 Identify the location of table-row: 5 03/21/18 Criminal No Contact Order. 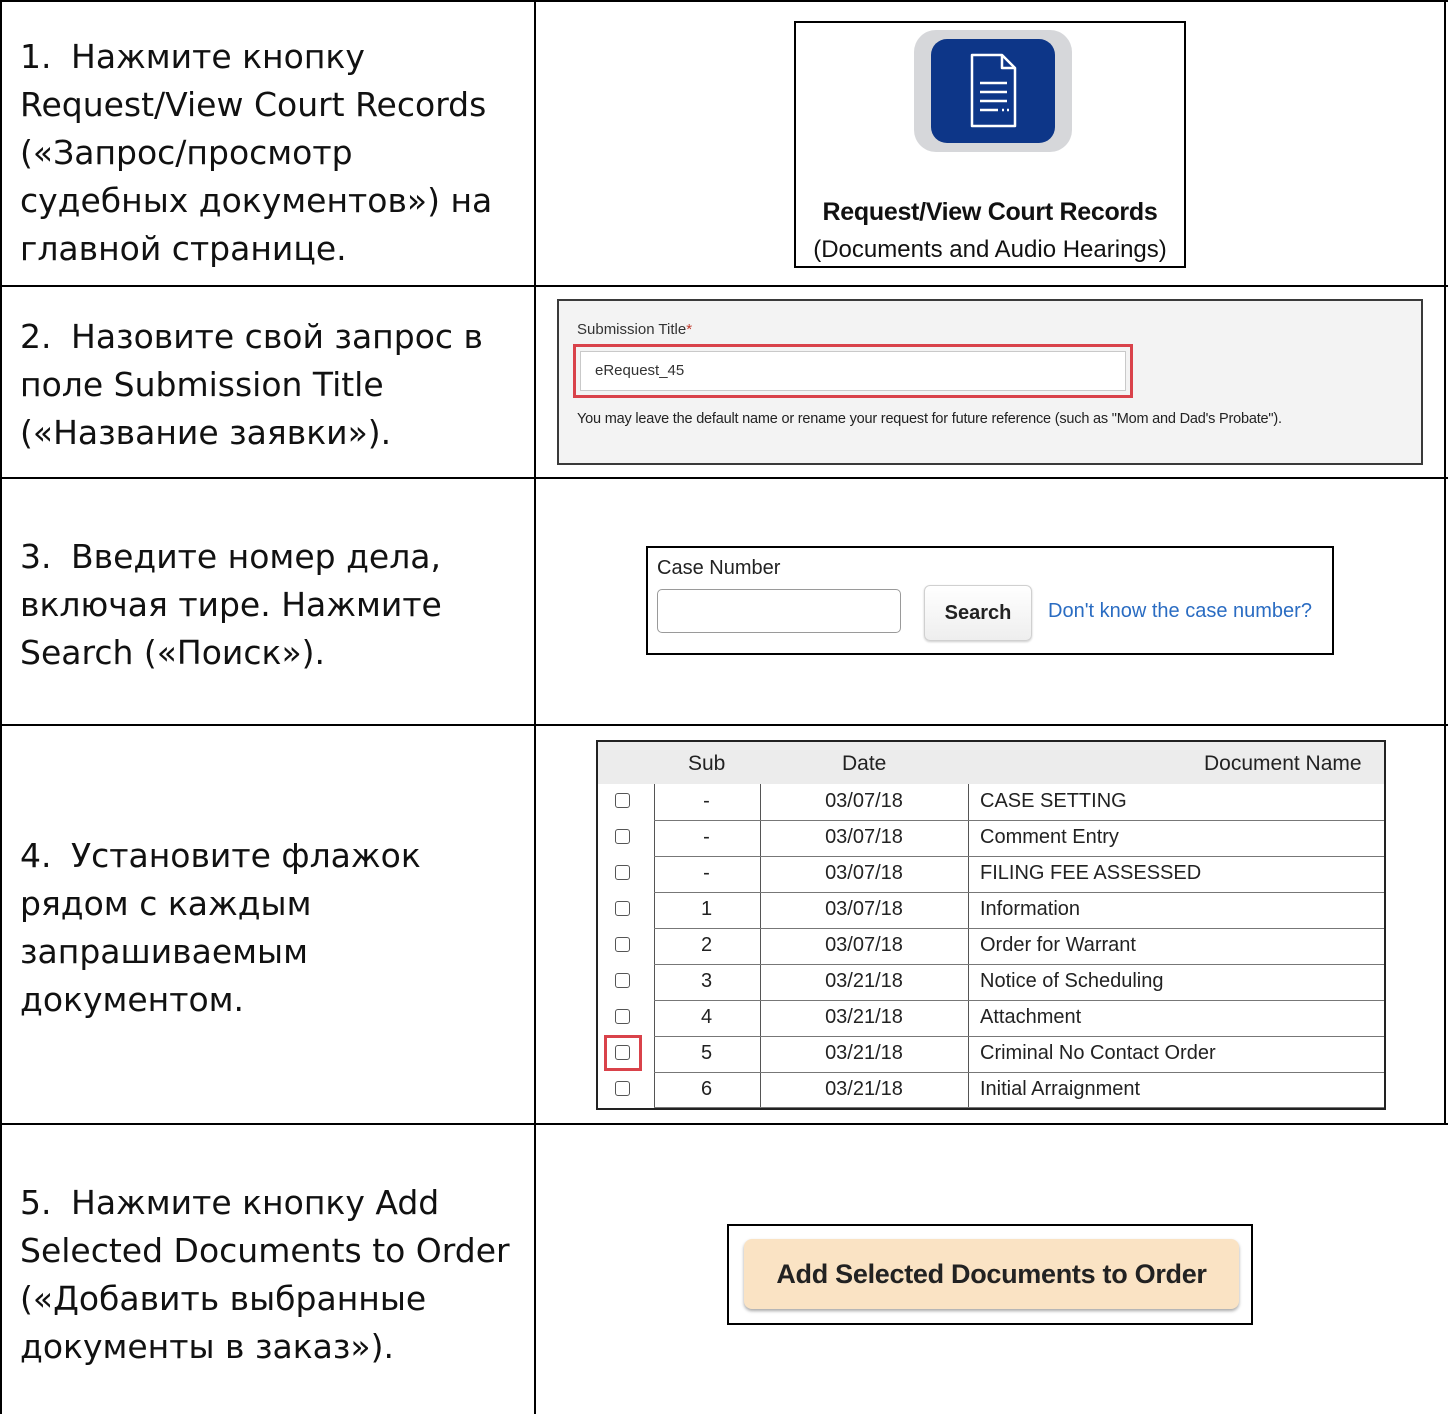
(991, 1054).